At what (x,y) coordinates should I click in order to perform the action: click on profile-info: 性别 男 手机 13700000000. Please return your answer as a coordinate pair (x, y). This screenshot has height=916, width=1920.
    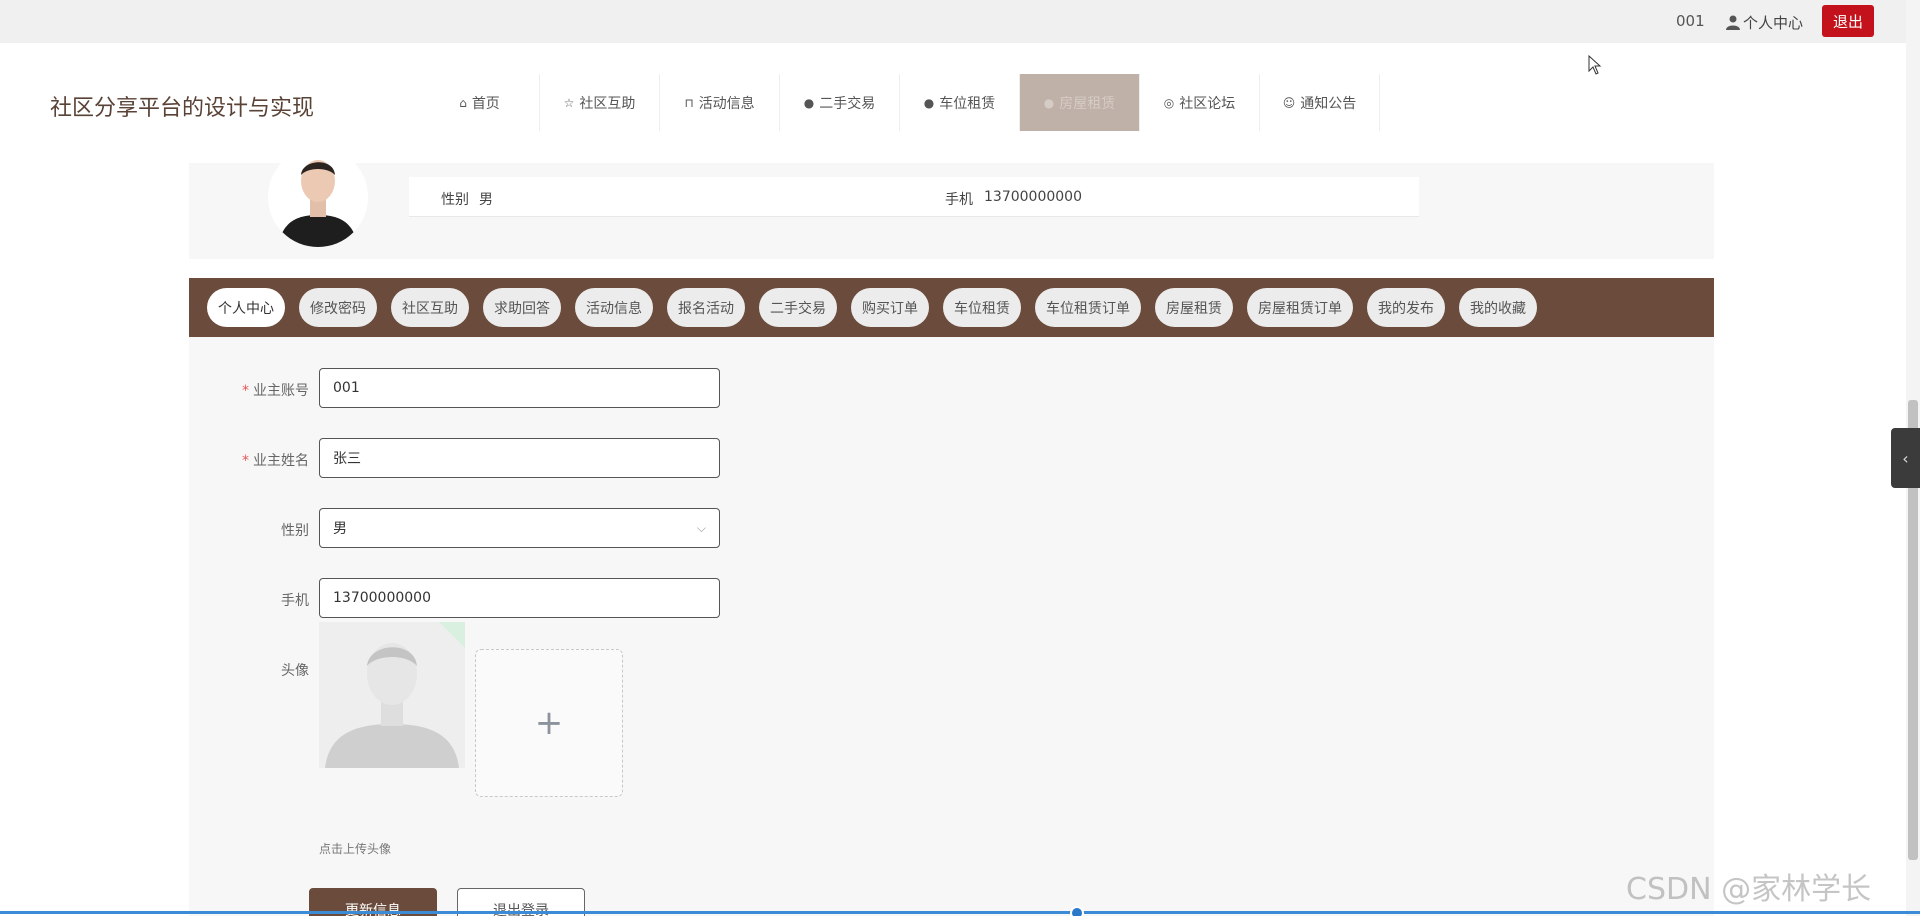
    Looking at the image, I should click on (914, 197).